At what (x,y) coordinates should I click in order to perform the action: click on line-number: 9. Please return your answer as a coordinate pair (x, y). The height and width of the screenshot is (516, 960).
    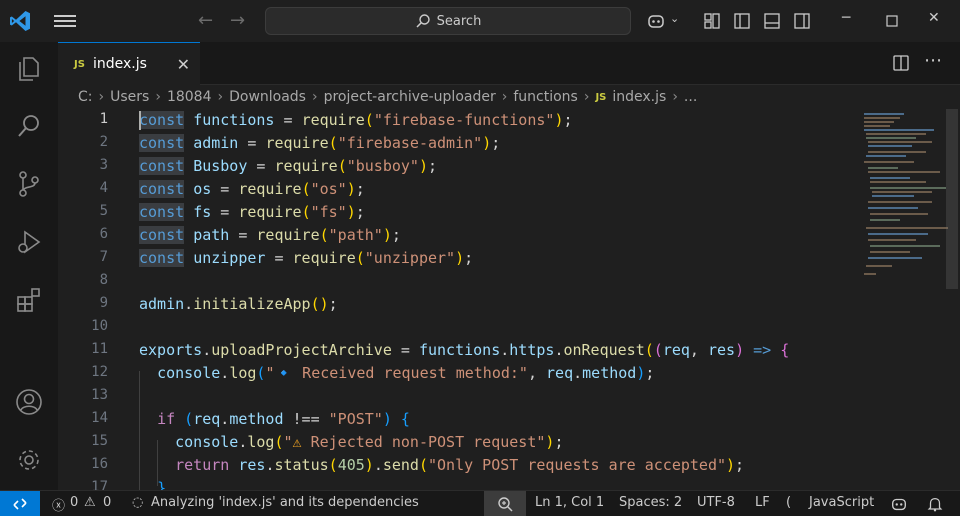
    Looking at the image, I should click on (103, 303).